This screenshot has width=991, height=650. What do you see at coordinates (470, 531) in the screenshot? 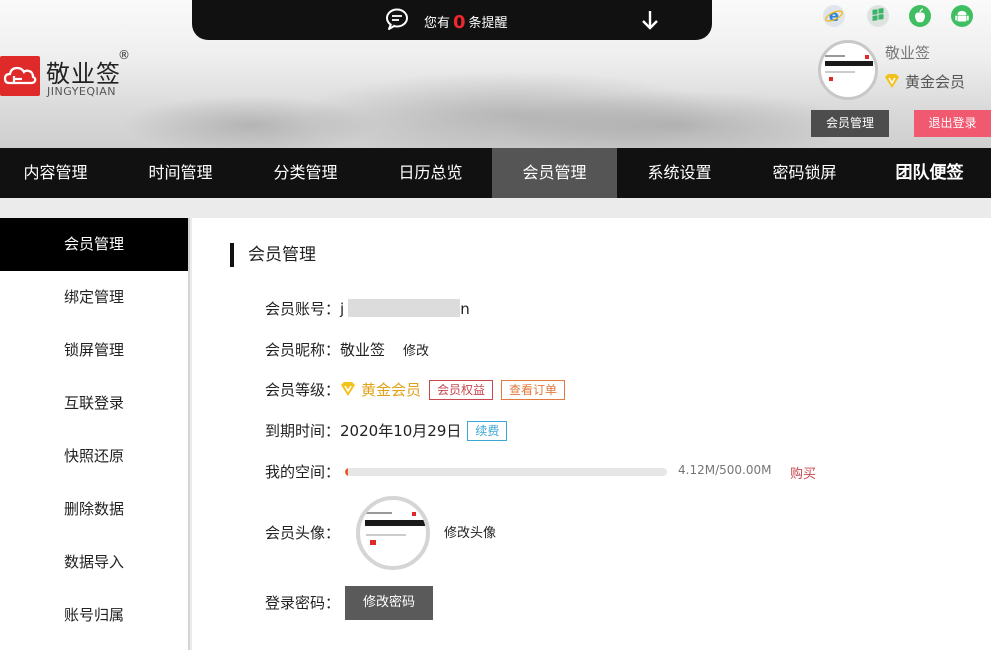
I see `change-avatar-link: 修改头像` at bounding box center [470, 531].